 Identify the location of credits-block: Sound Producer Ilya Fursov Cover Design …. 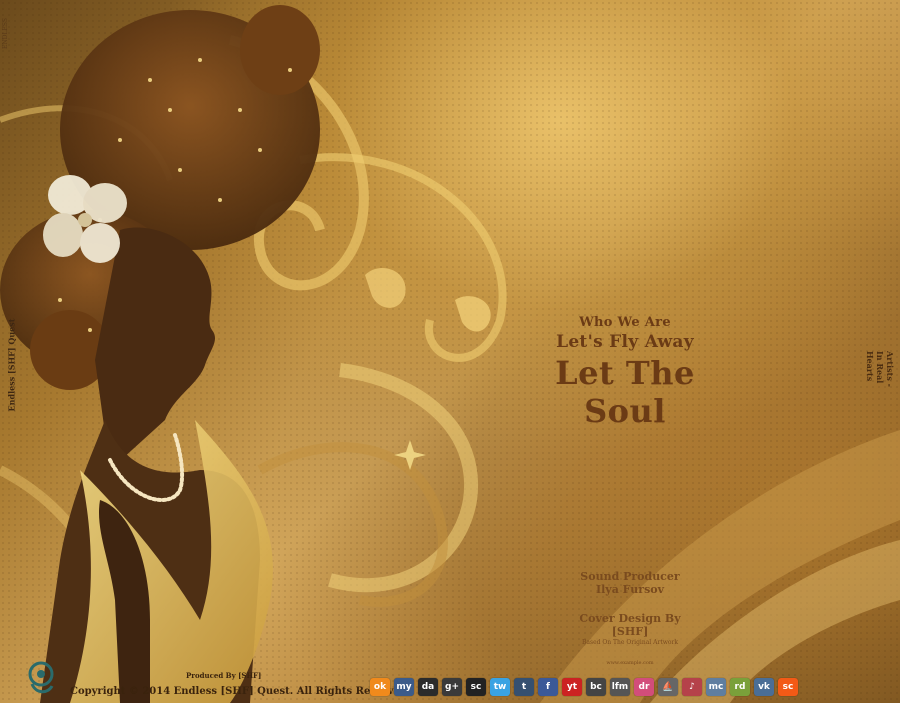
(630, 618).